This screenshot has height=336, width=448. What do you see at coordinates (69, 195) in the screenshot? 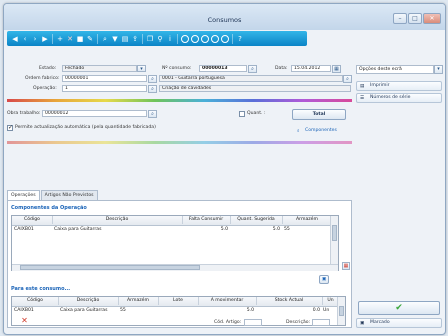
I see `tab-artigos-nao-previstos: Artigos Não Previstos` at bounding box center [69, 195].